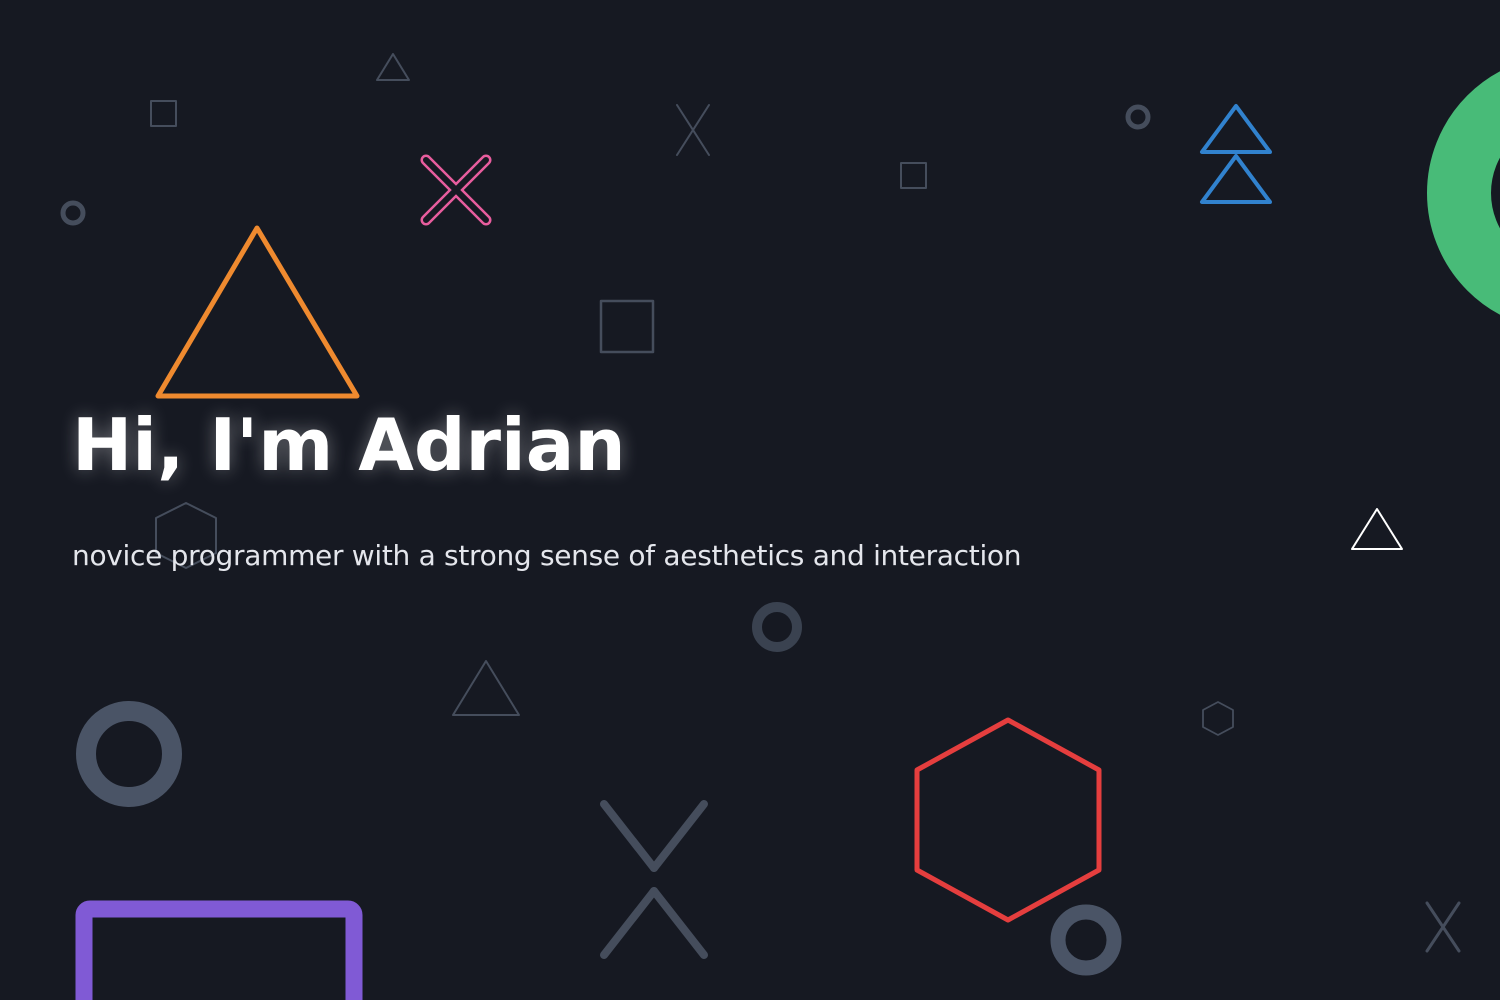  I want to click on double-triangle-icon, so click(1236, 154).